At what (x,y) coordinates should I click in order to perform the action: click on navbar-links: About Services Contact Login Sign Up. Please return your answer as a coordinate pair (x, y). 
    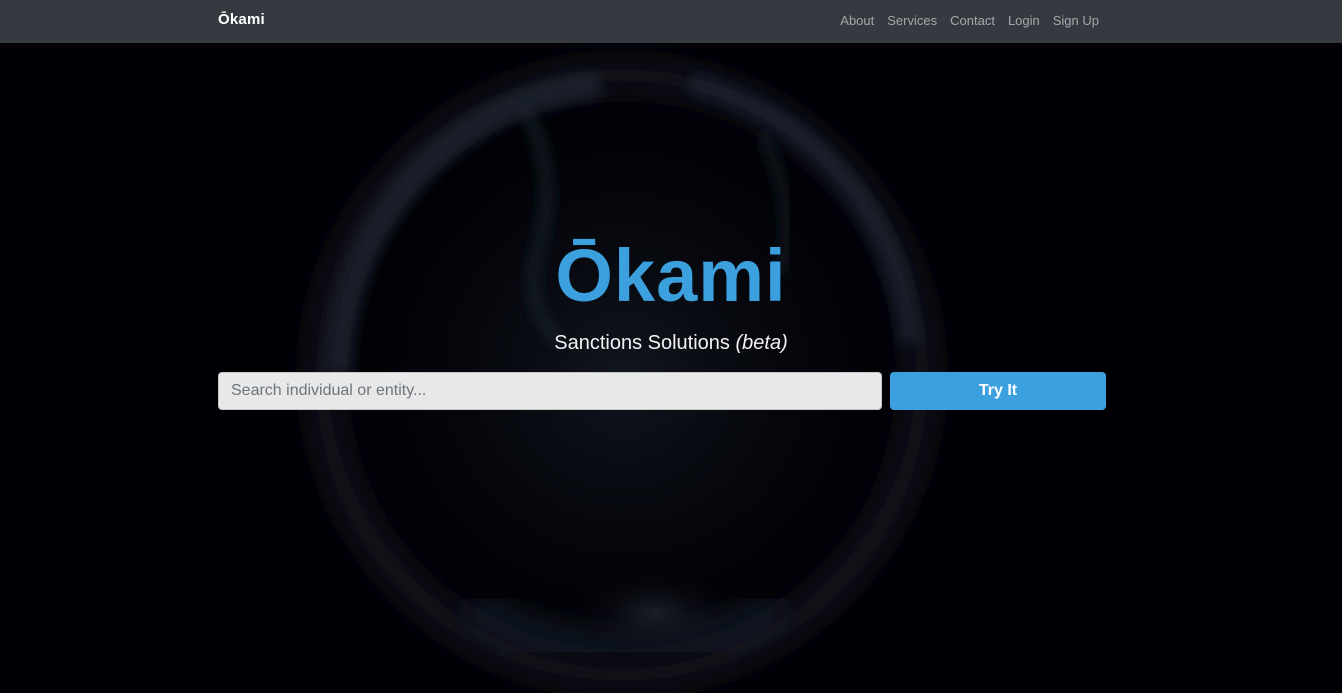
    Looking at the image, I should click on (969, 20).